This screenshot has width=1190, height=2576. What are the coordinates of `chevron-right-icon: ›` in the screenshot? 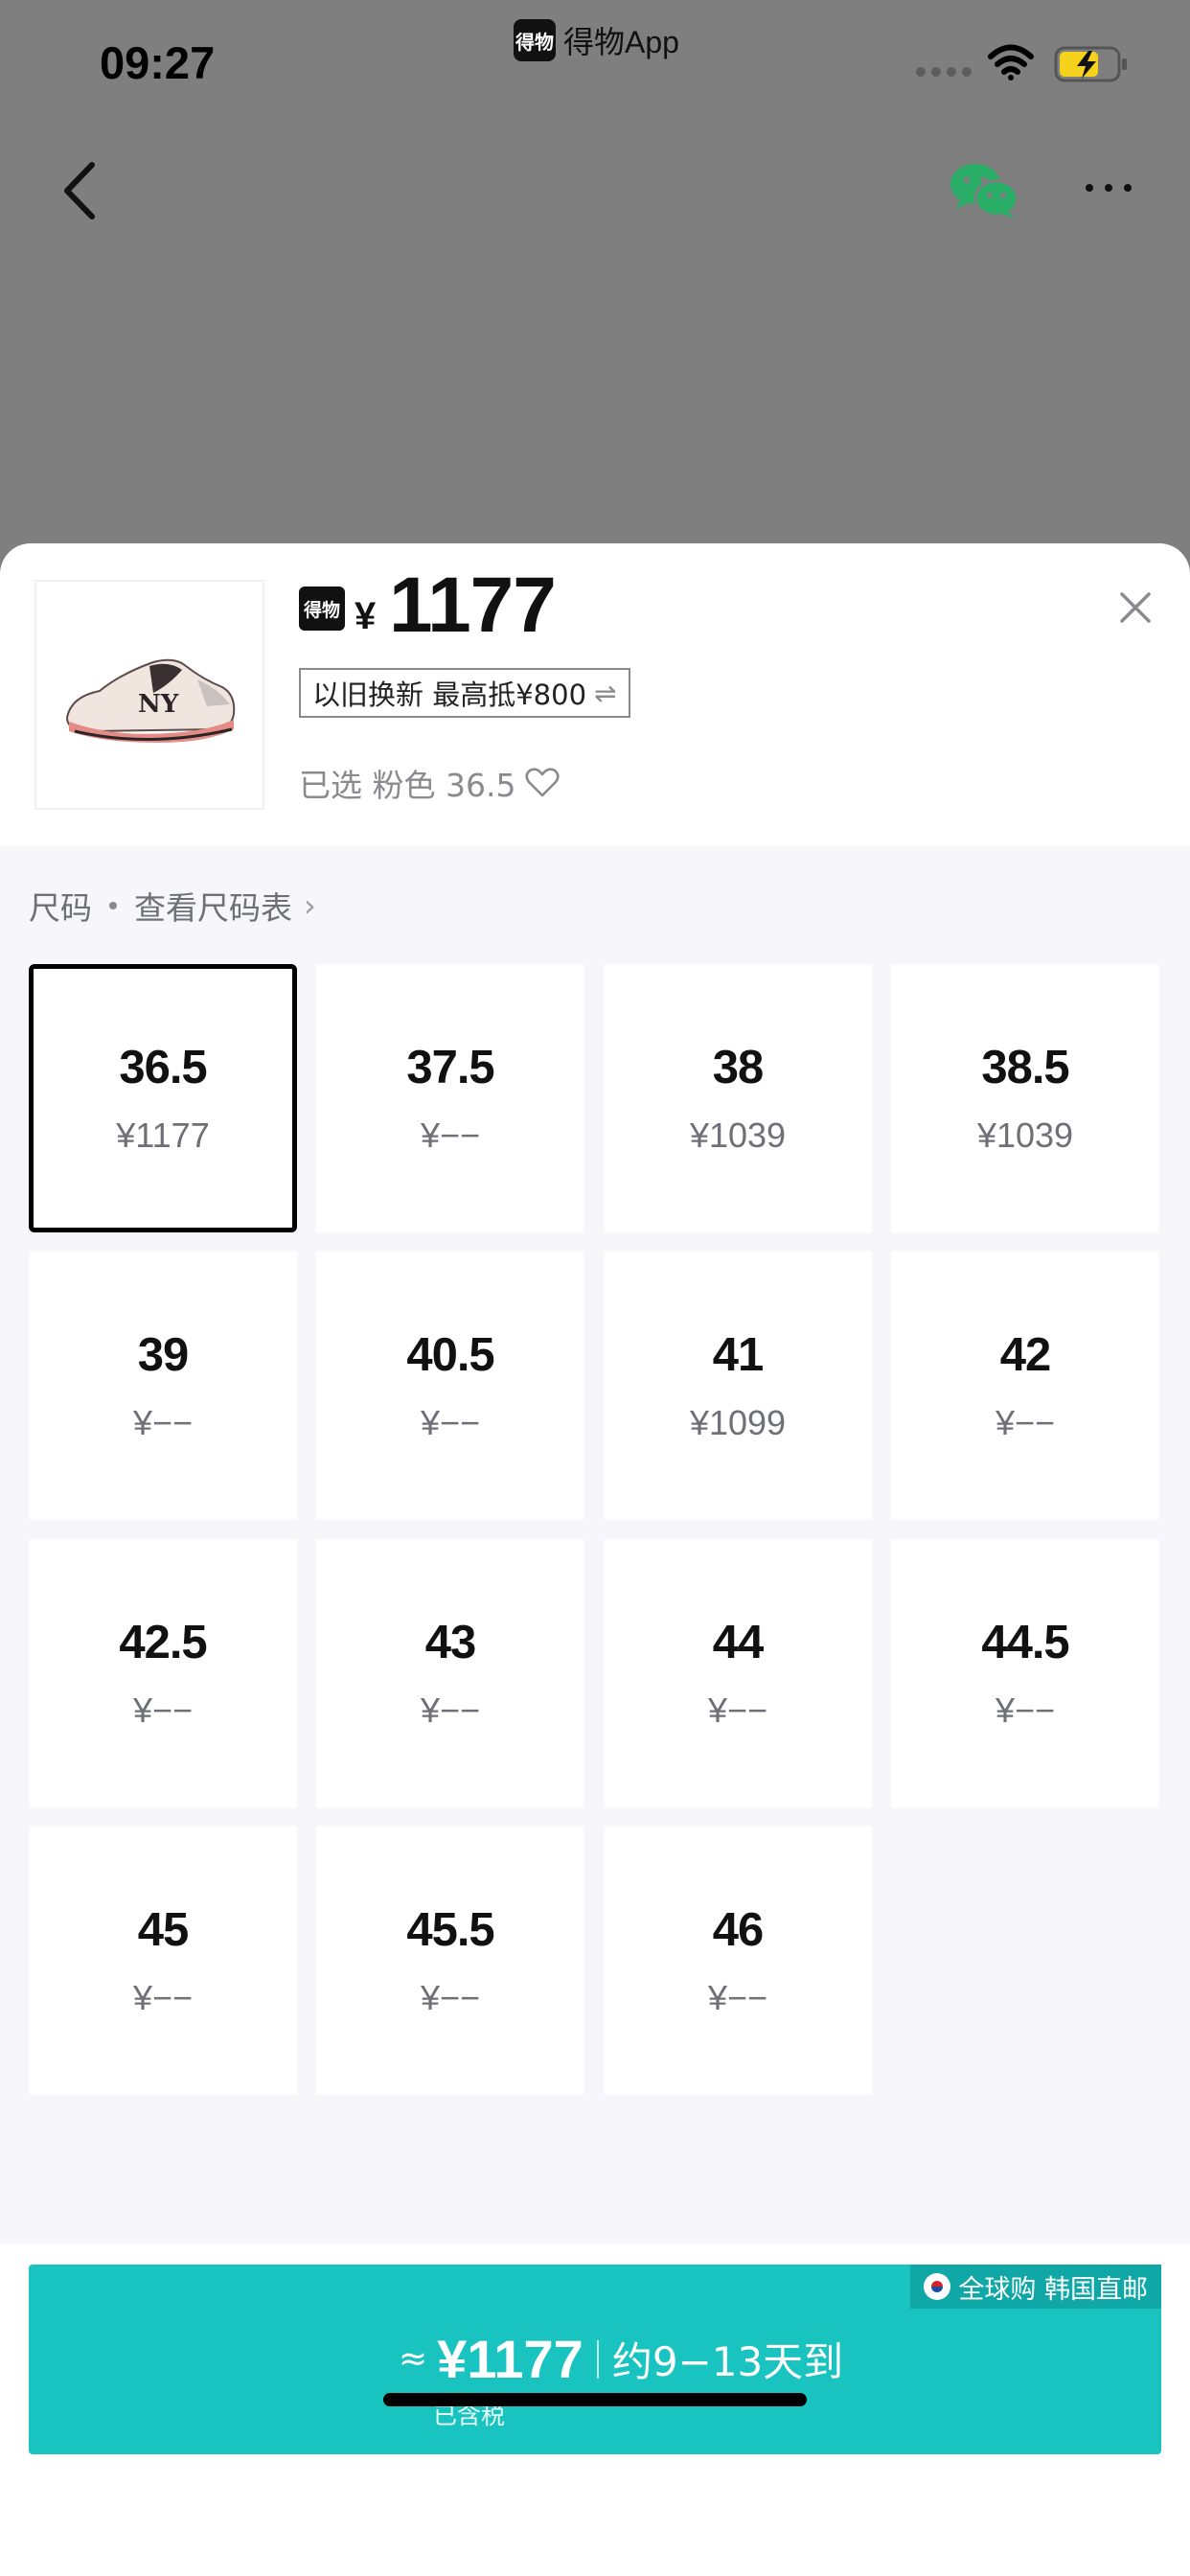 It's located at (310, 905).